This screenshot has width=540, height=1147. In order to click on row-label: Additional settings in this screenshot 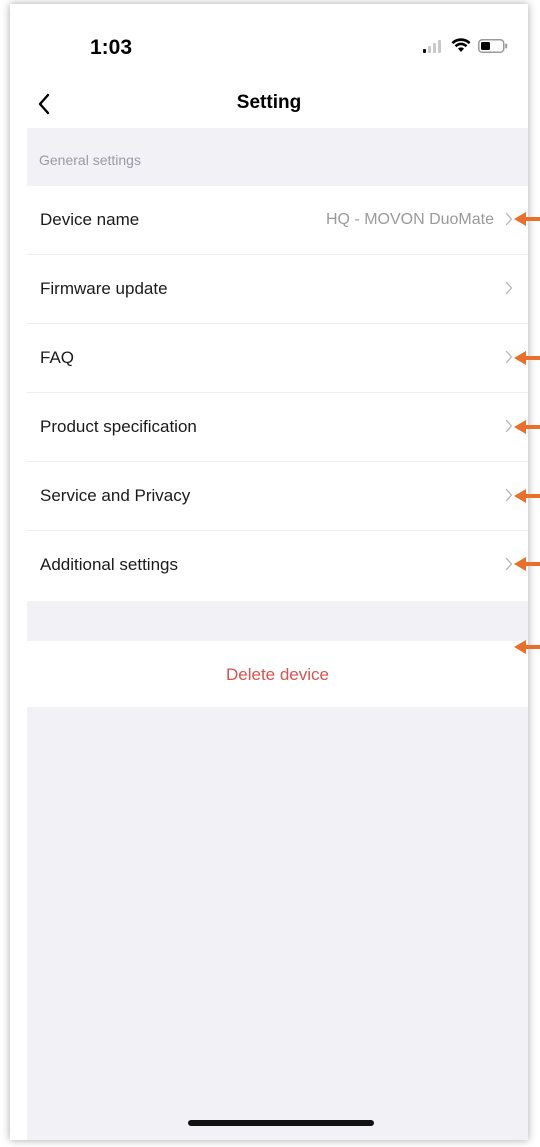, I will do `click(109, 564)`.